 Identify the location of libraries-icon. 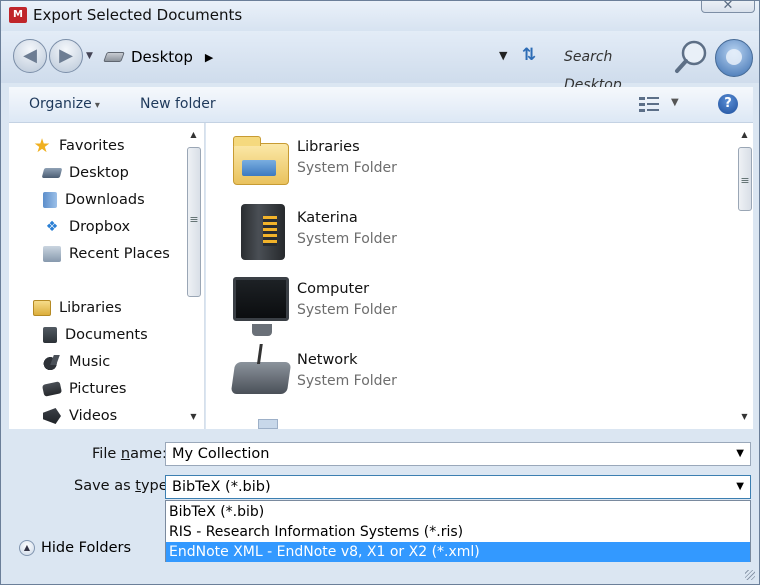
(42, 308).